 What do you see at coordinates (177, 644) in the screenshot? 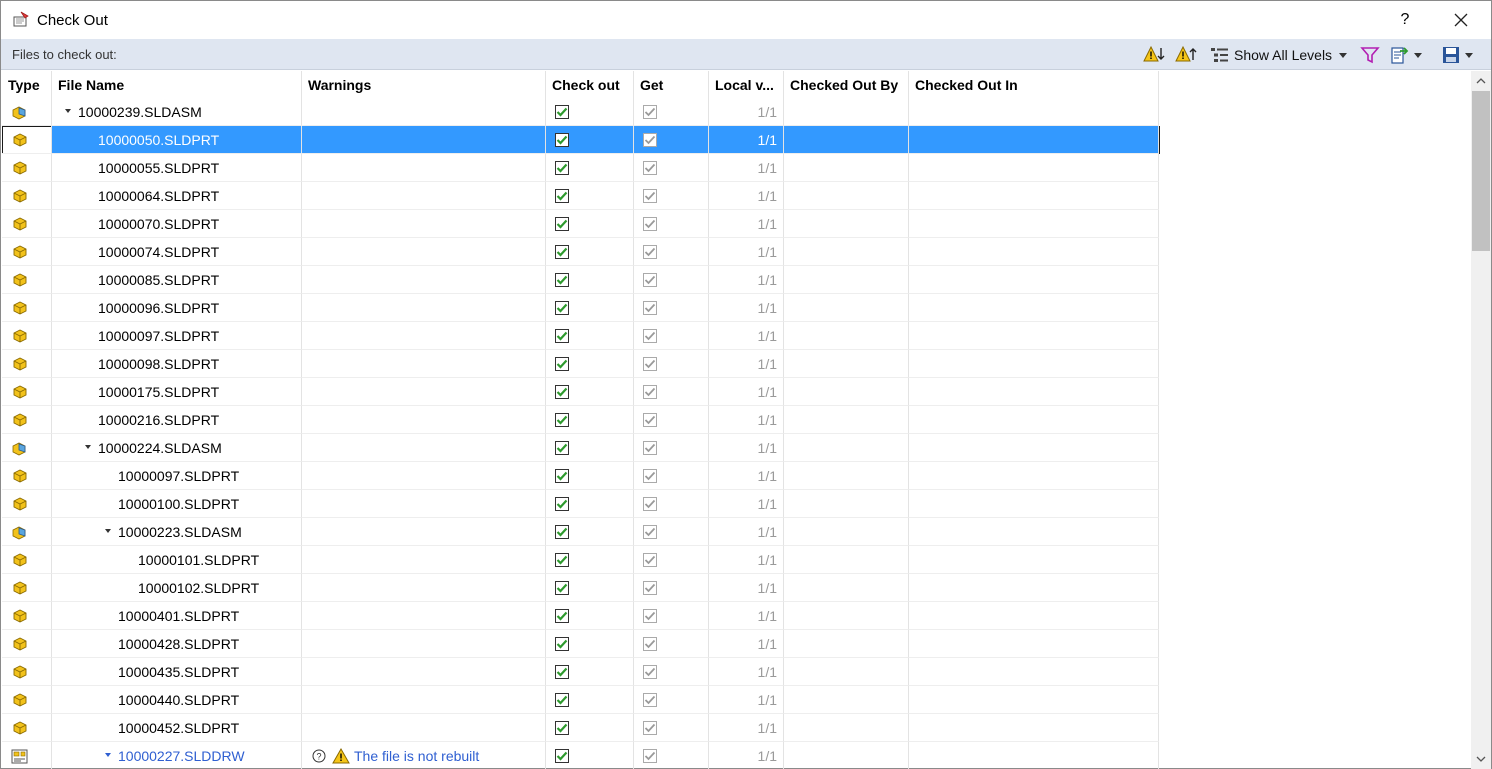
I see `file-name-cell: 10000428.SLDPRT` at bounding box center [177, 644].